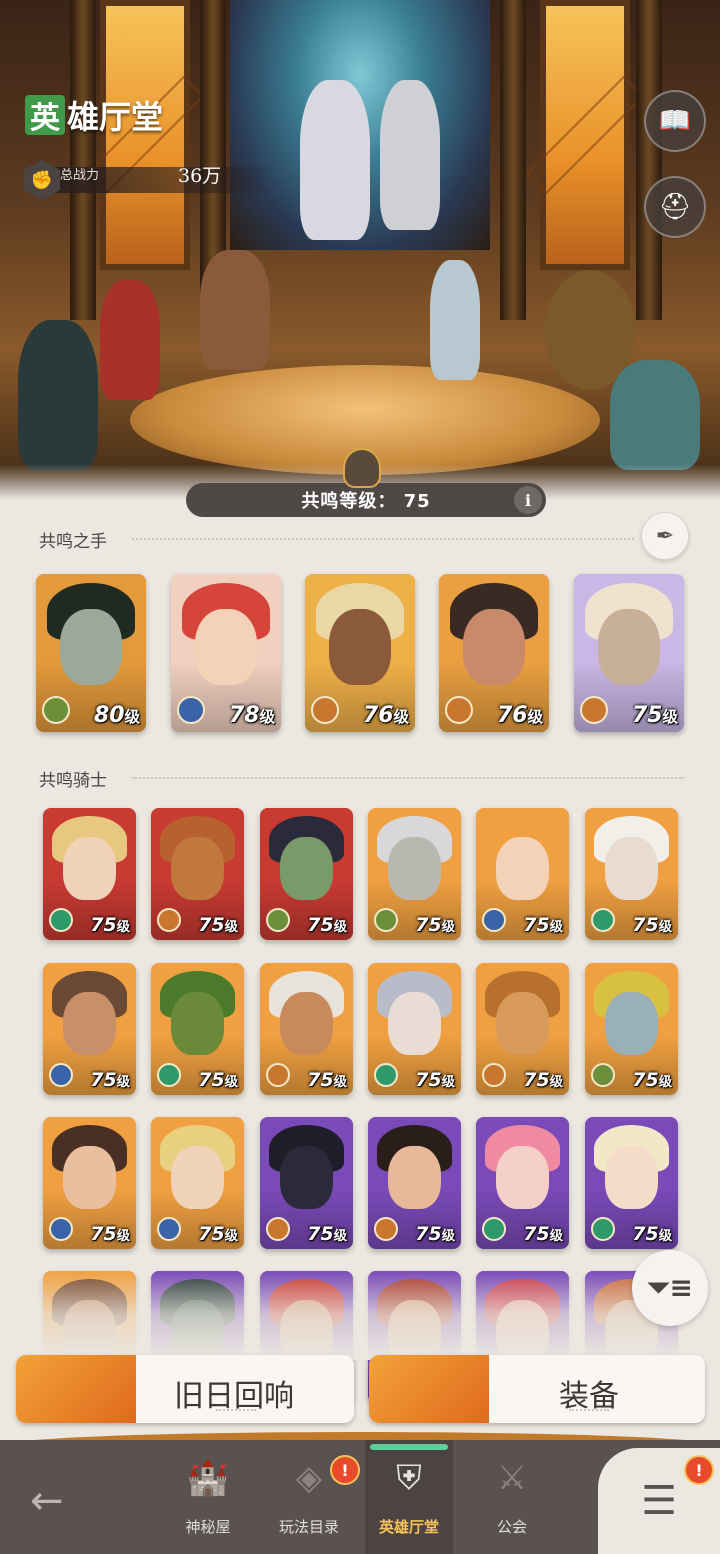 This screenshot has width=720, height=1554. Describe the element at coordinates (200, 176) in the screenshot. I see `power-value: 36万` at that location.